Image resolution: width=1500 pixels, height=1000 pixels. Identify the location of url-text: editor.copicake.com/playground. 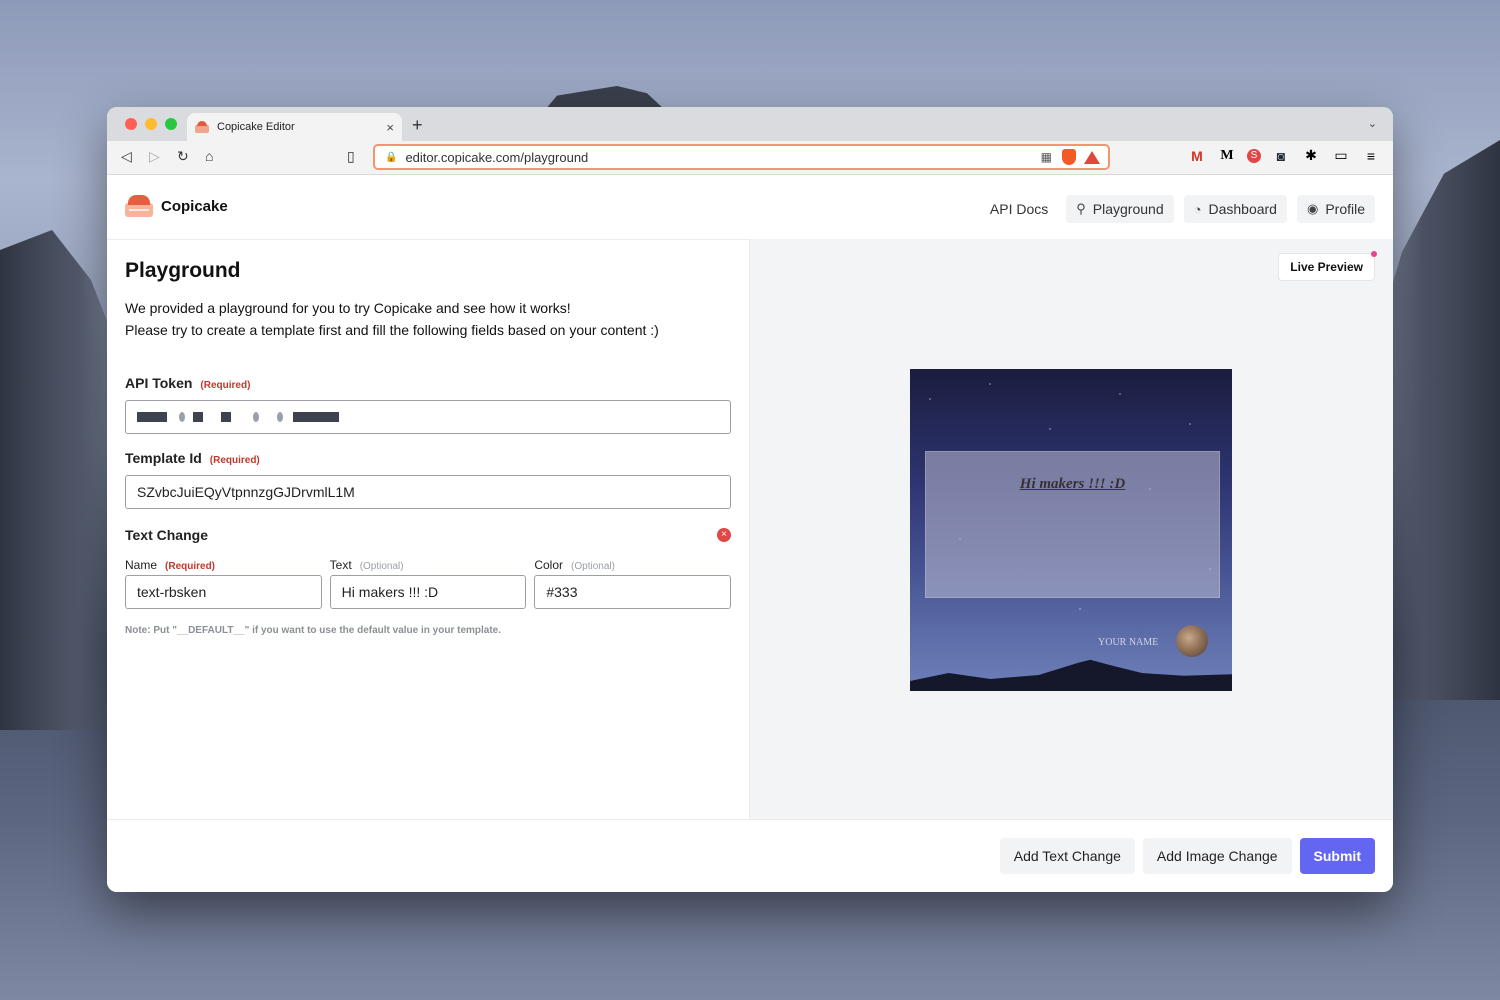
(497, 157).